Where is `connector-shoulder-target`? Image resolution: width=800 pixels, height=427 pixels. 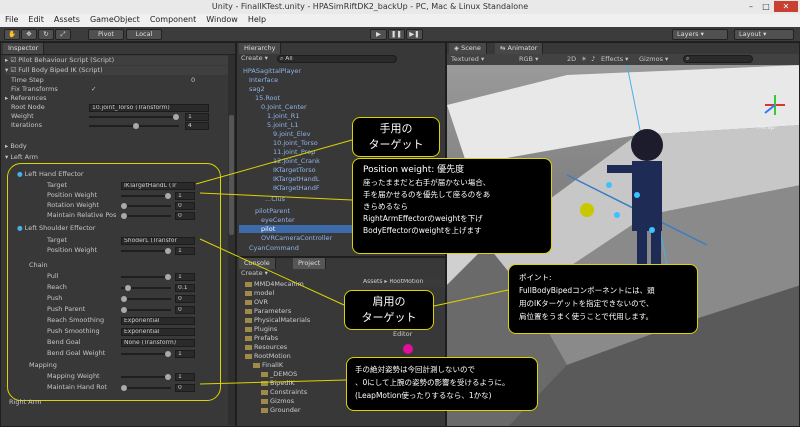 connector-shoulder-target is located at coordinates (272, 272).